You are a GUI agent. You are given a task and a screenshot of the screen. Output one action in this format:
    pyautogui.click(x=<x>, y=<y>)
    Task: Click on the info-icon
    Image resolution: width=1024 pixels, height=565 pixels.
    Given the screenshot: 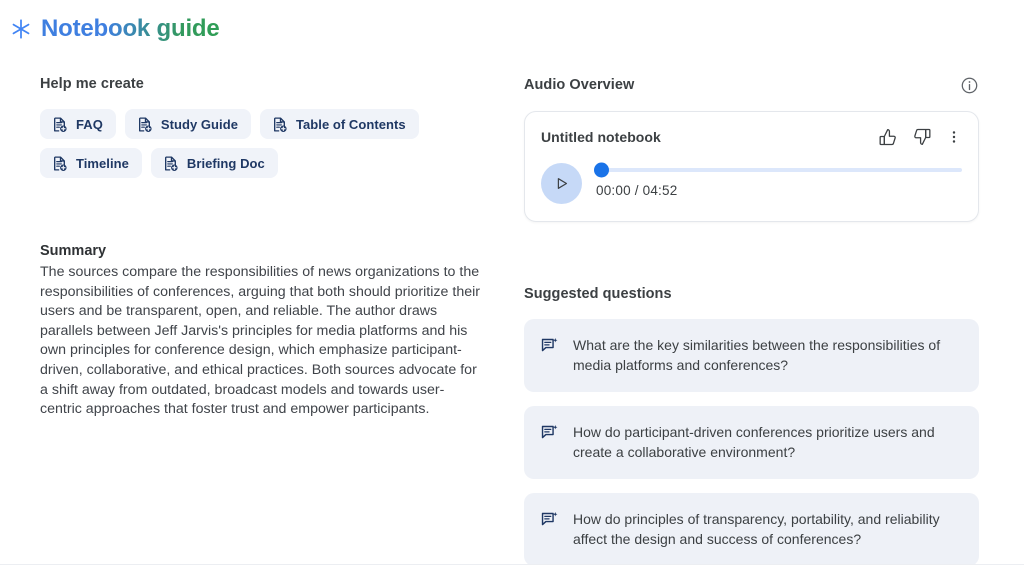 What is the action you would take?
    pyautogui.click(x=969, y=85)
    